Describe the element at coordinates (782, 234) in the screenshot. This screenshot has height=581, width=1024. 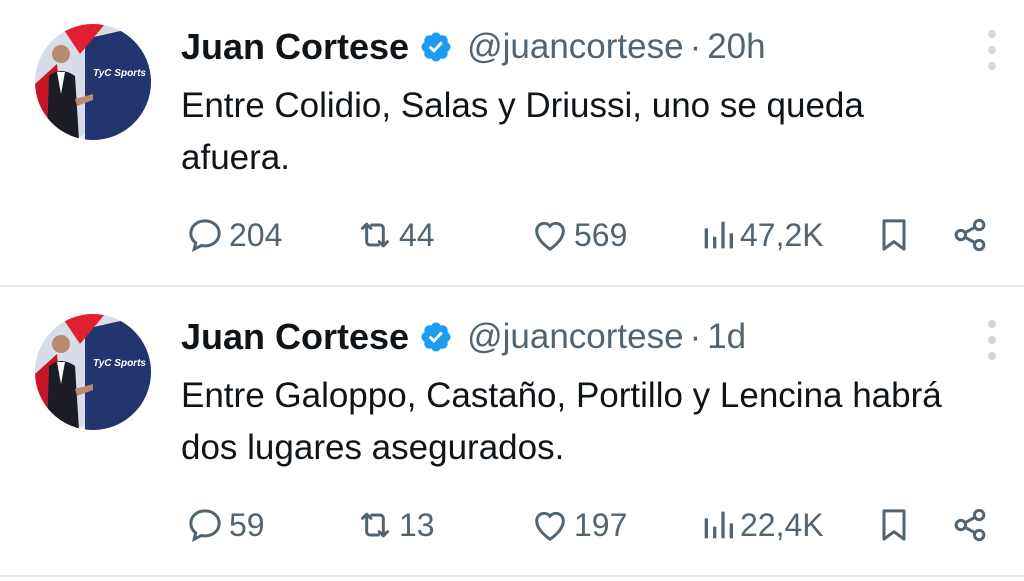
I see `view-count: 47,2K` at that location.